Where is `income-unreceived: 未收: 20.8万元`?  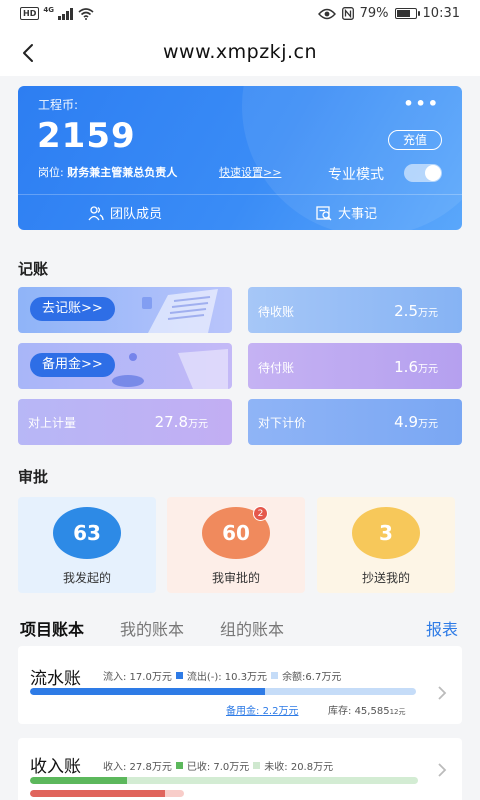
income-unreceived: 未收: 20.8万元 is located at coordinates (299, 767).